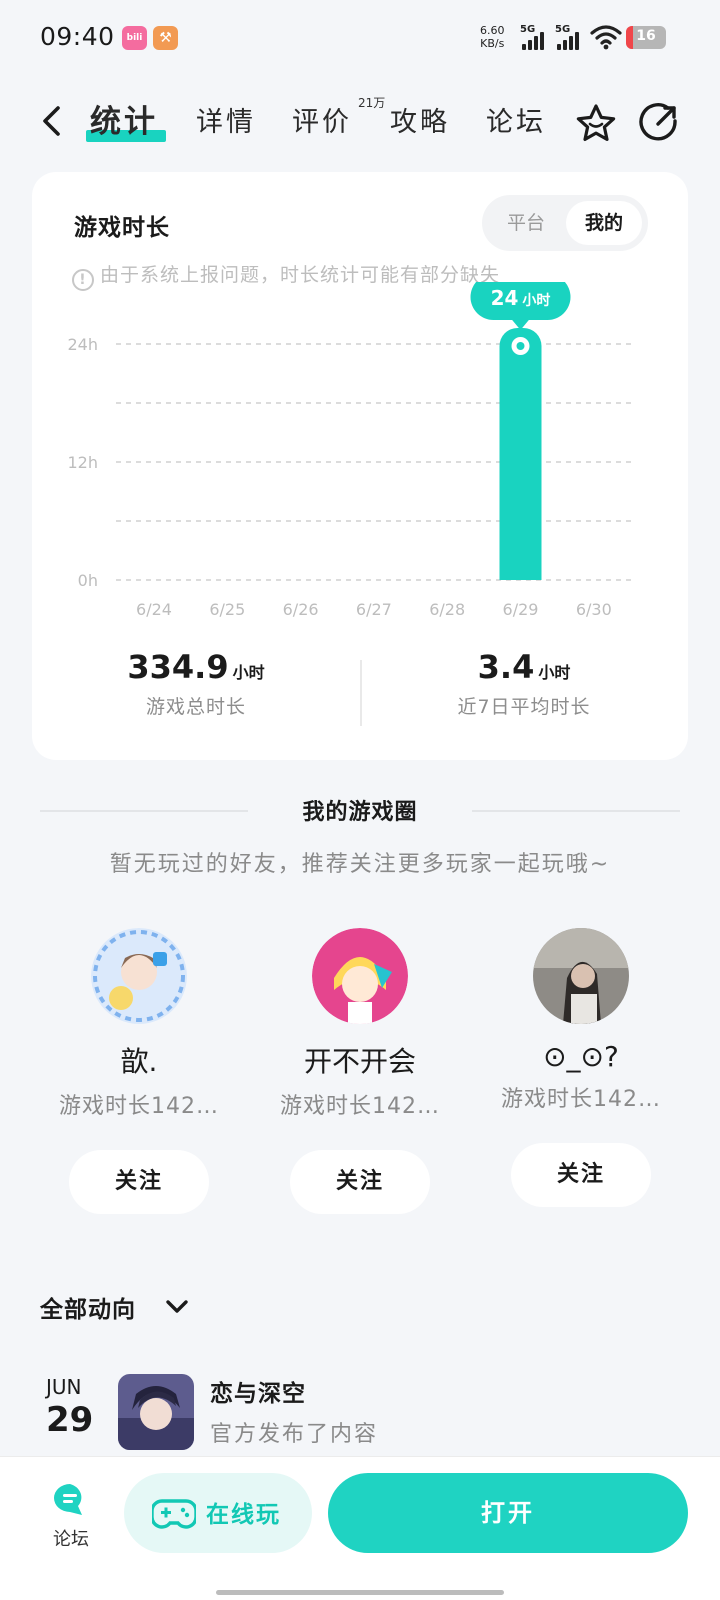 Image resolution: width=720 pixels, height=1600 pixels. Describe the element at coordinates (227, 609) in the screenshot. I see `x-tick-label: 6/25` at that location.